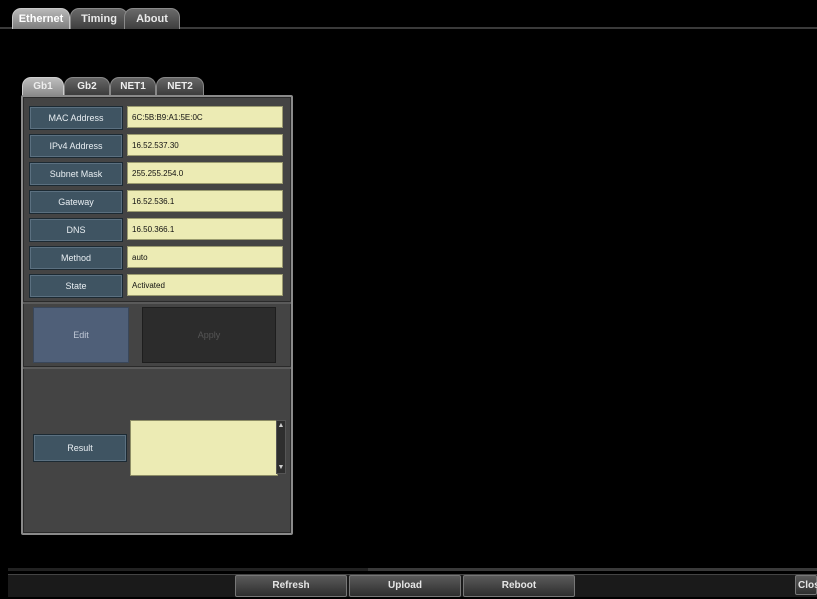 The height and width of the screenshot is (599, 817). I want to click on result-textarea, so click(204, 448).